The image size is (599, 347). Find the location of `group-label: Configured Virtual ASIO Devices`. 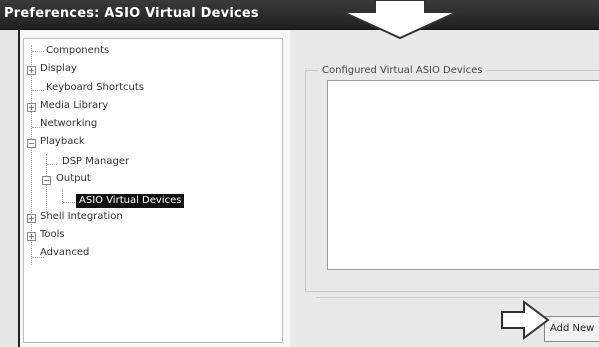

group-label: Configured Virtual ASIO Devices is located at coordinates (402, 70).